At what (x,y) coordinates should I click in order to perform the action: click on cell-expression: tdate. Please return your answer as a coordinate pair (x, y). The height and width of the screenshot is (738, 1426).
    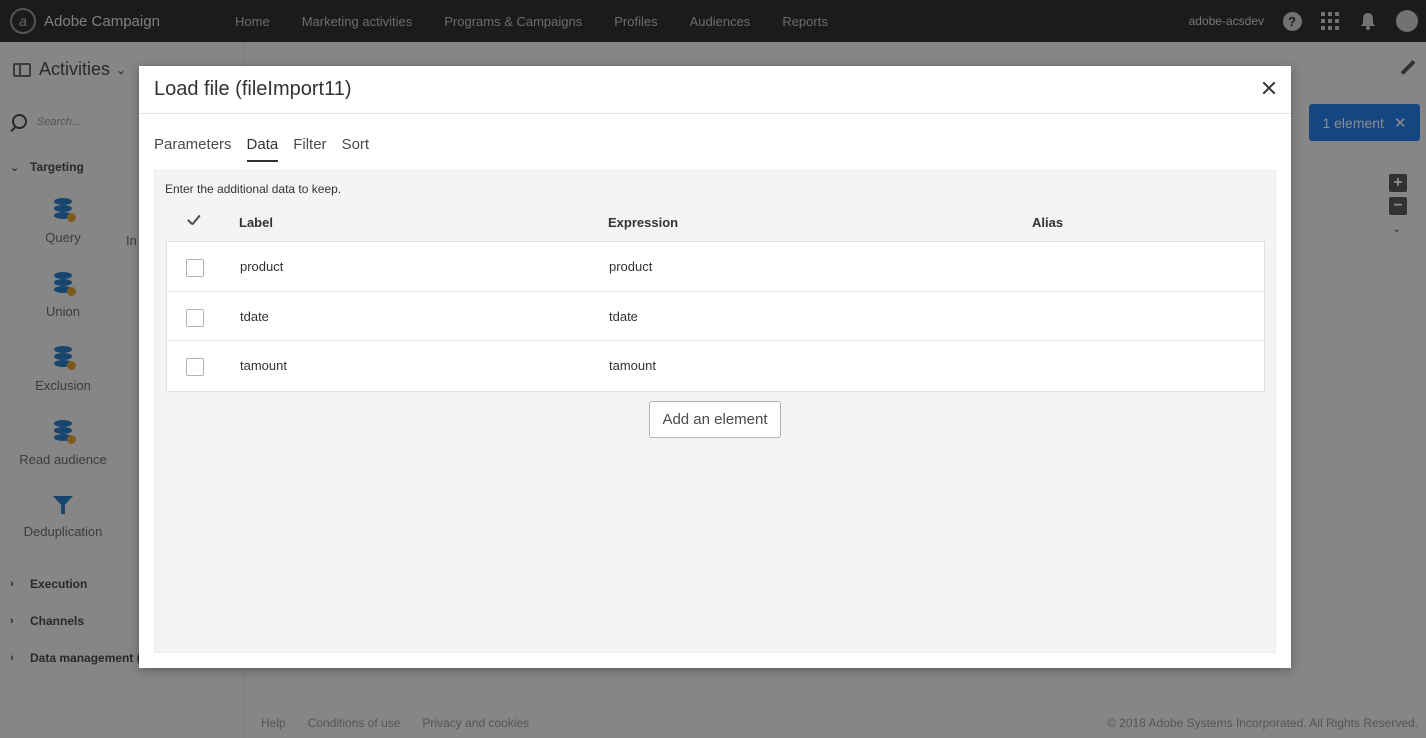
    Looking at the image, I should click on (623, 316).